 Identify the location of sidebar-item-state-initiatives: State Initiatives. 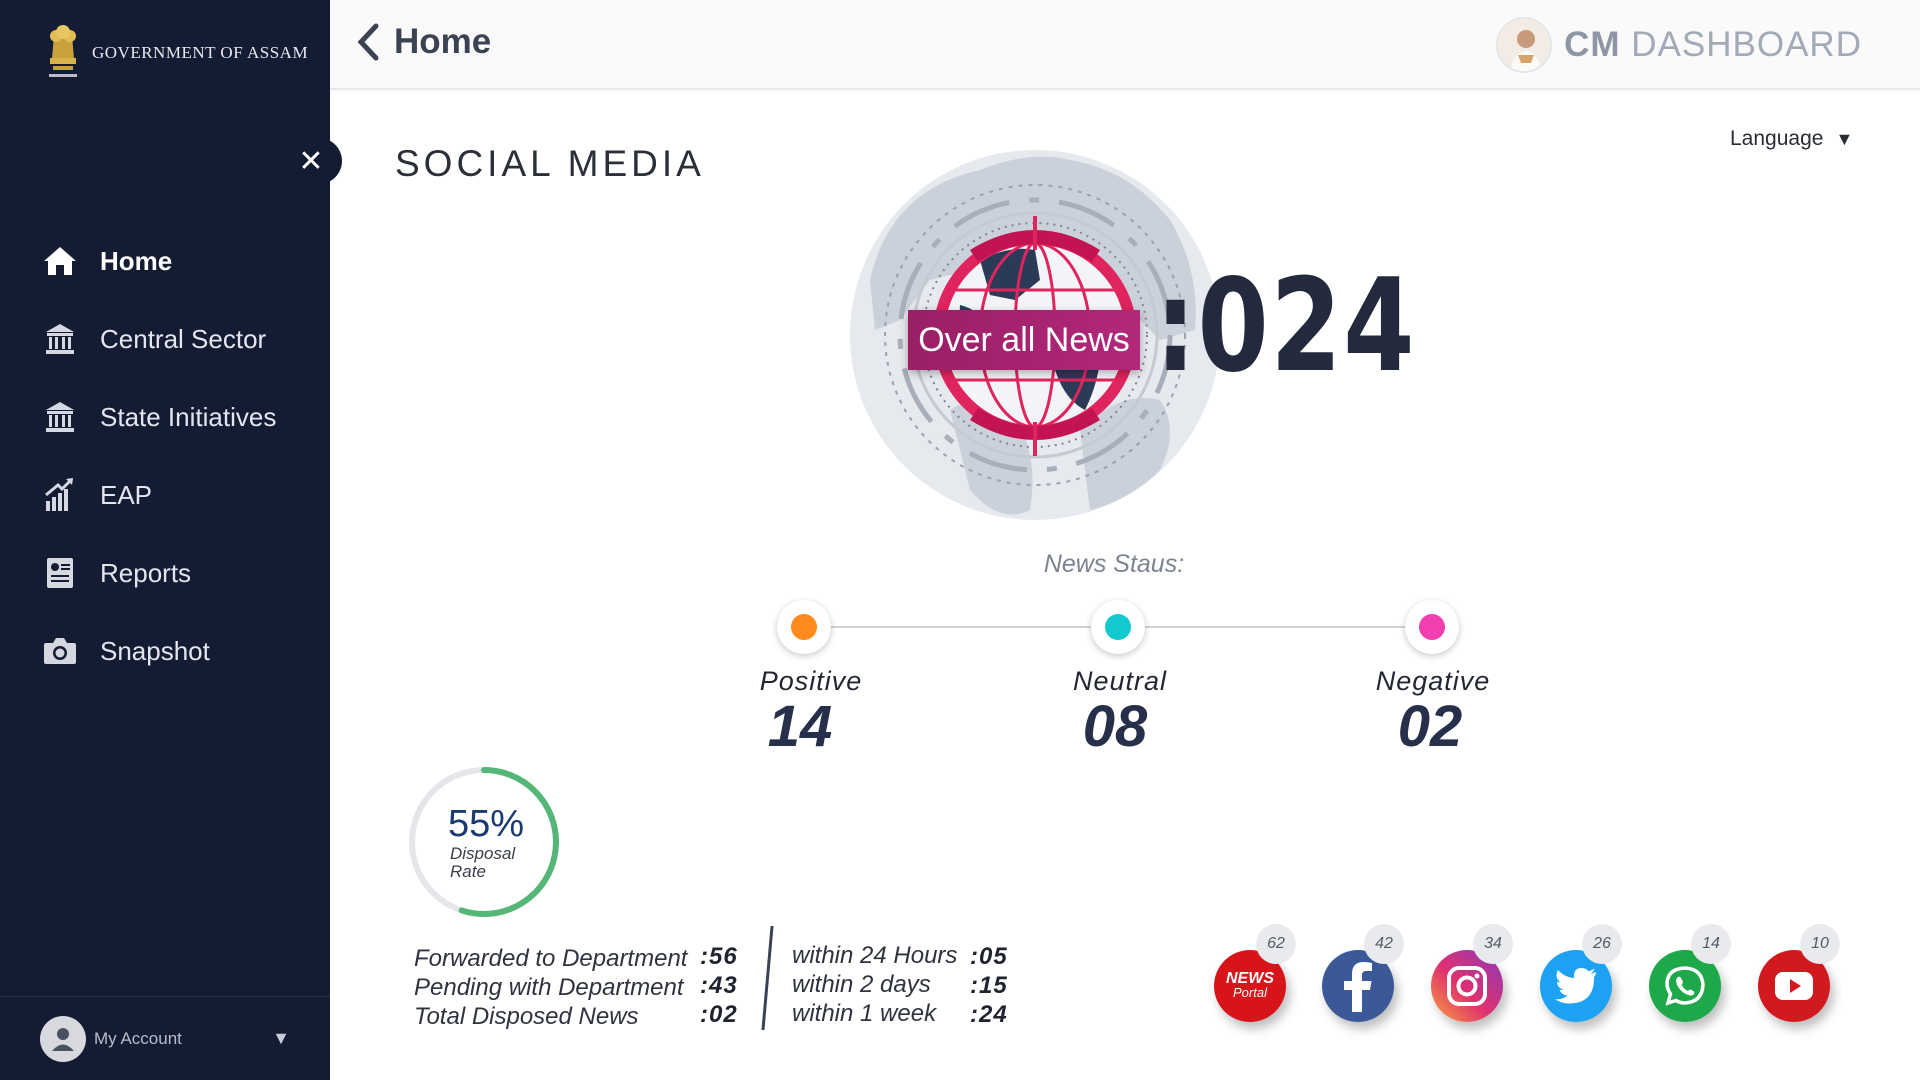
(165, 417).